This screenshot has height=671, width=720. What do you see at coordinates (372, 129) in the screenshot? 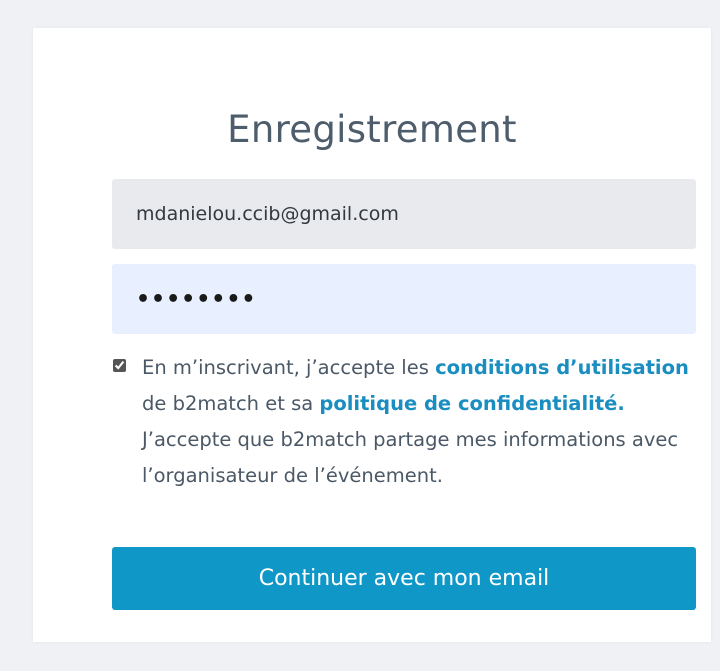
I see `page-title: Enregistrement` at bounding box center [372, 129].